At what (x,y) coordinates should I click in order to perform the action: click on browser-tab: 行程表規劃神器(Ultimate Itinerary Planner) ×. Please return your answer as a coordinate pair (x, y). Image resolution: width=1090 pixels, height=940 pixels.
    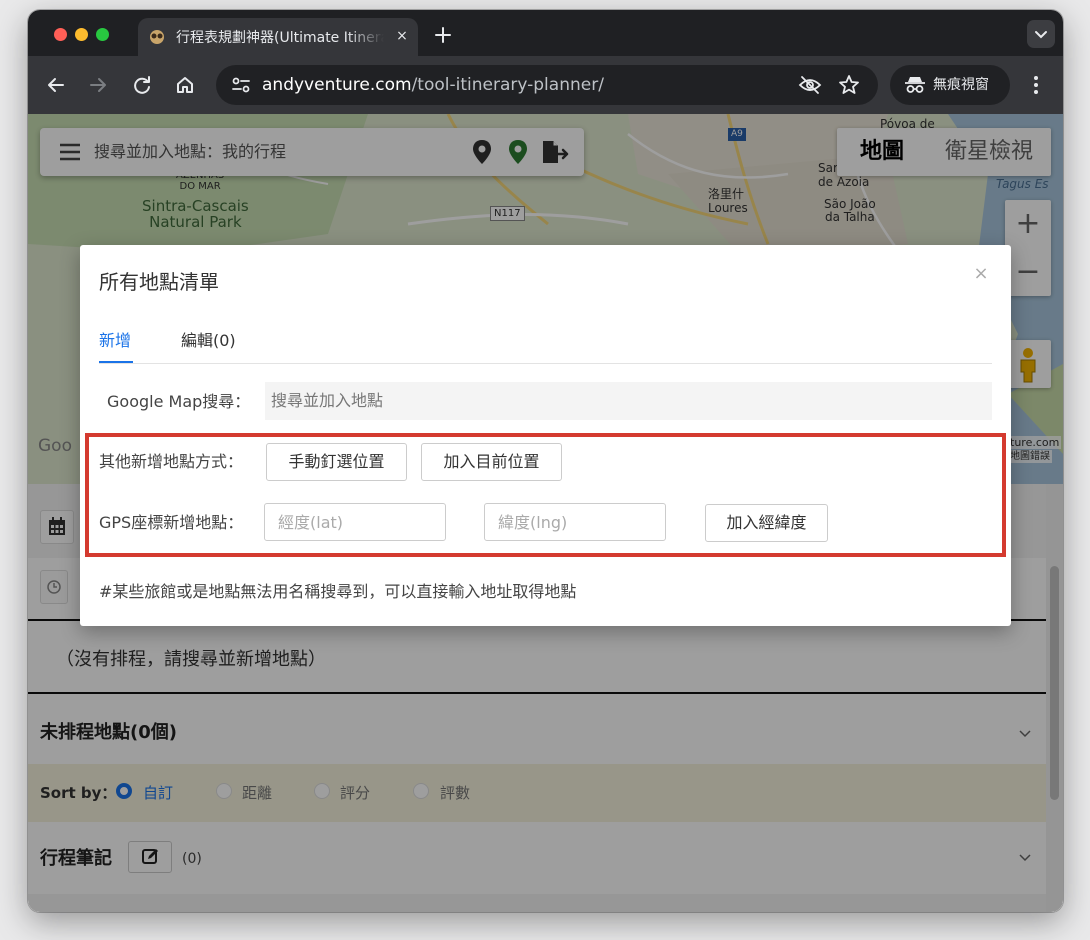
    Looking at the image, I should click on (278, 37).